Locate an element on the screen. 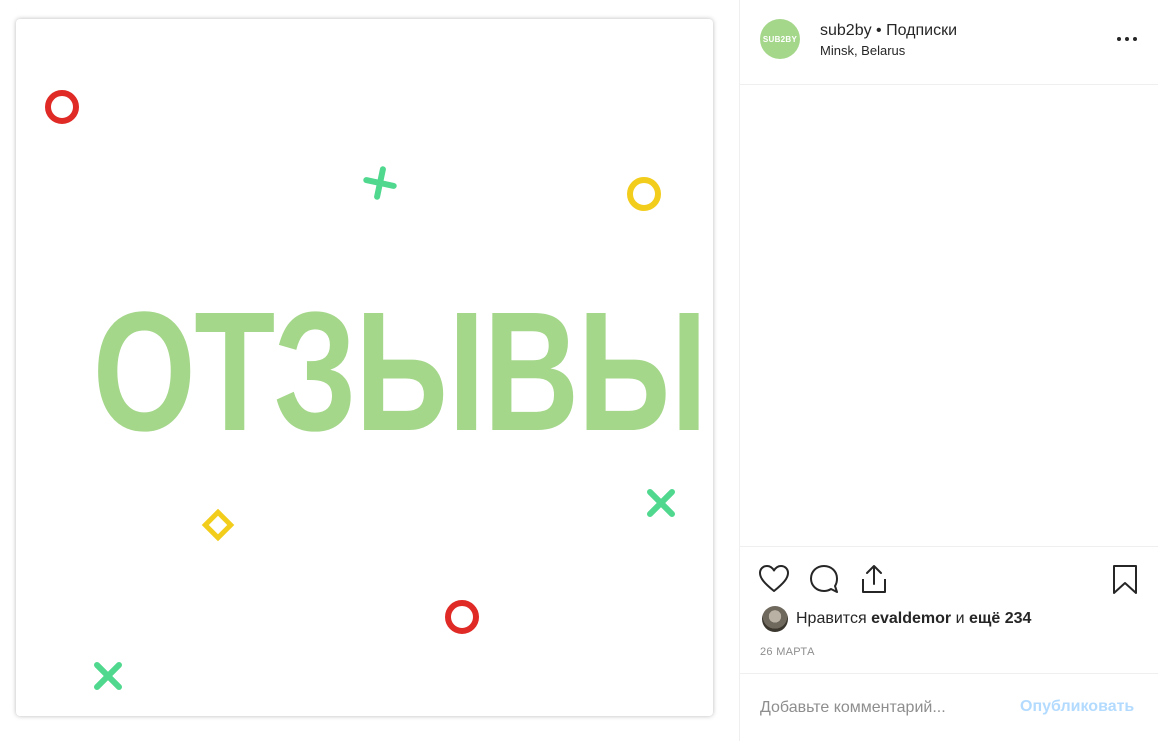 The height and width of the screenshot is (741, 1158). likes-text: Нравится evaldemor и ещё 234 is located at coordinates (913, 619).